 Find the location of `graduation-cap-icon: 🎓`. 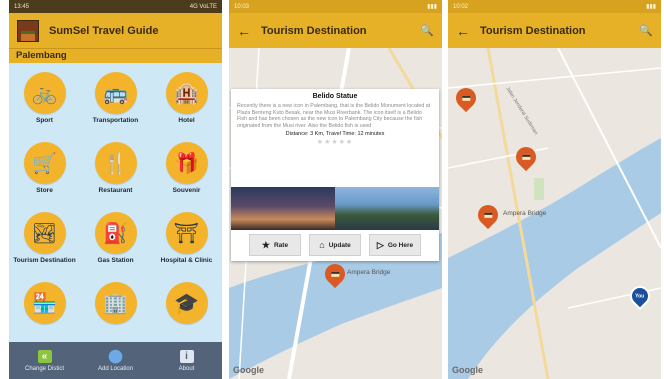

graduation-cap-icon: 🎓 is located at coordinates (186, 303).